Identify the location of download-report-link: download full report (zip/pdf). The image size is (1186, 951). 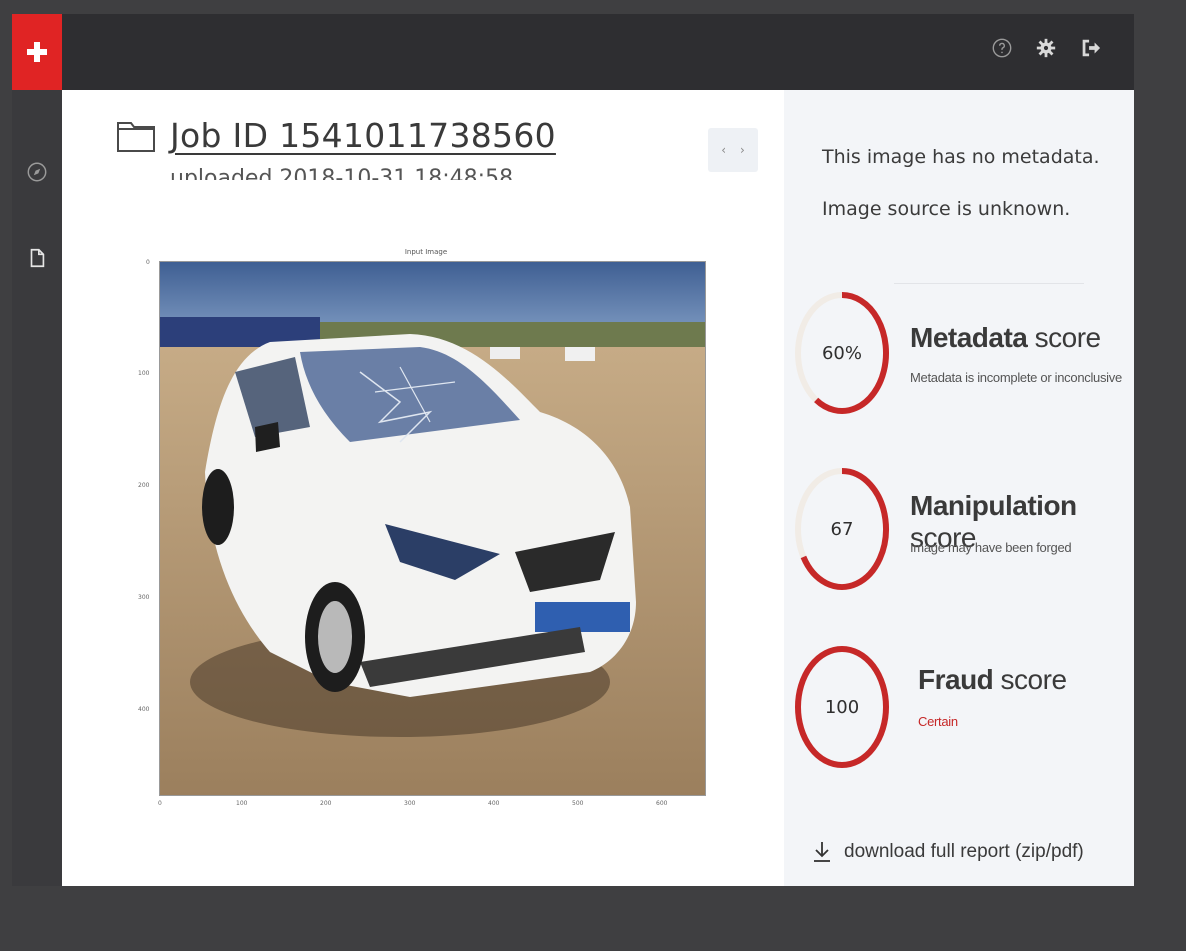
(948, 852).